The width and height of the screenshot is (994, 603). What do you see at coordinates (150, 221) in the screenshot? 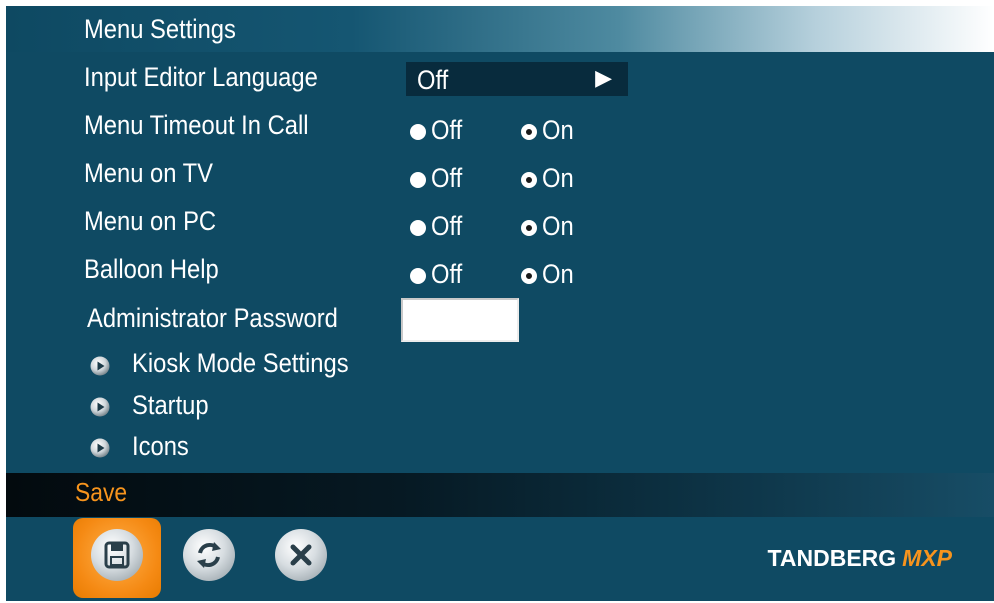
I see `menu-on-pc-label: Menu on PC` at bounding box center [150, 221].